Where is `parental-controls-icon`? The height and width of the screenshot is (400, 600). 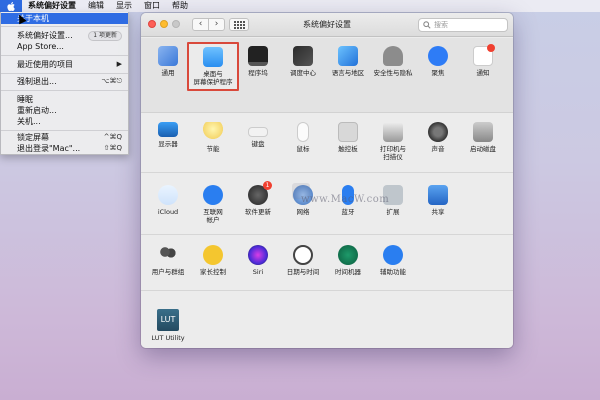
parental-controls-icon is located at coordinates (213, 255).